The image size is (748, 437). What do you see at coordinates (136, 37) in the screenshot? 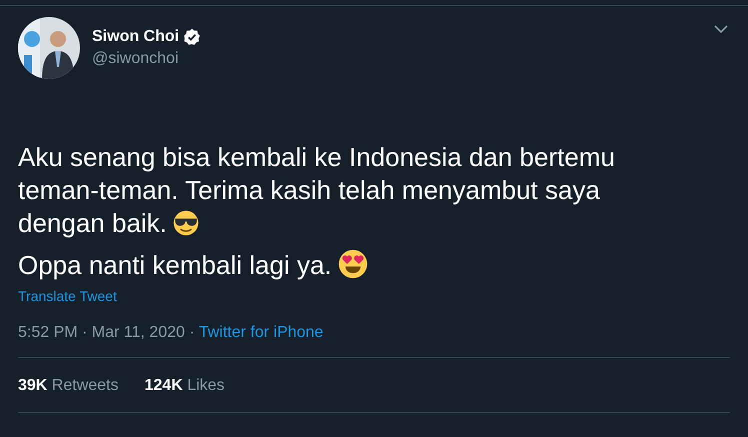
I see `author-name: Siwon Choi` at bounding box center [136, 37].